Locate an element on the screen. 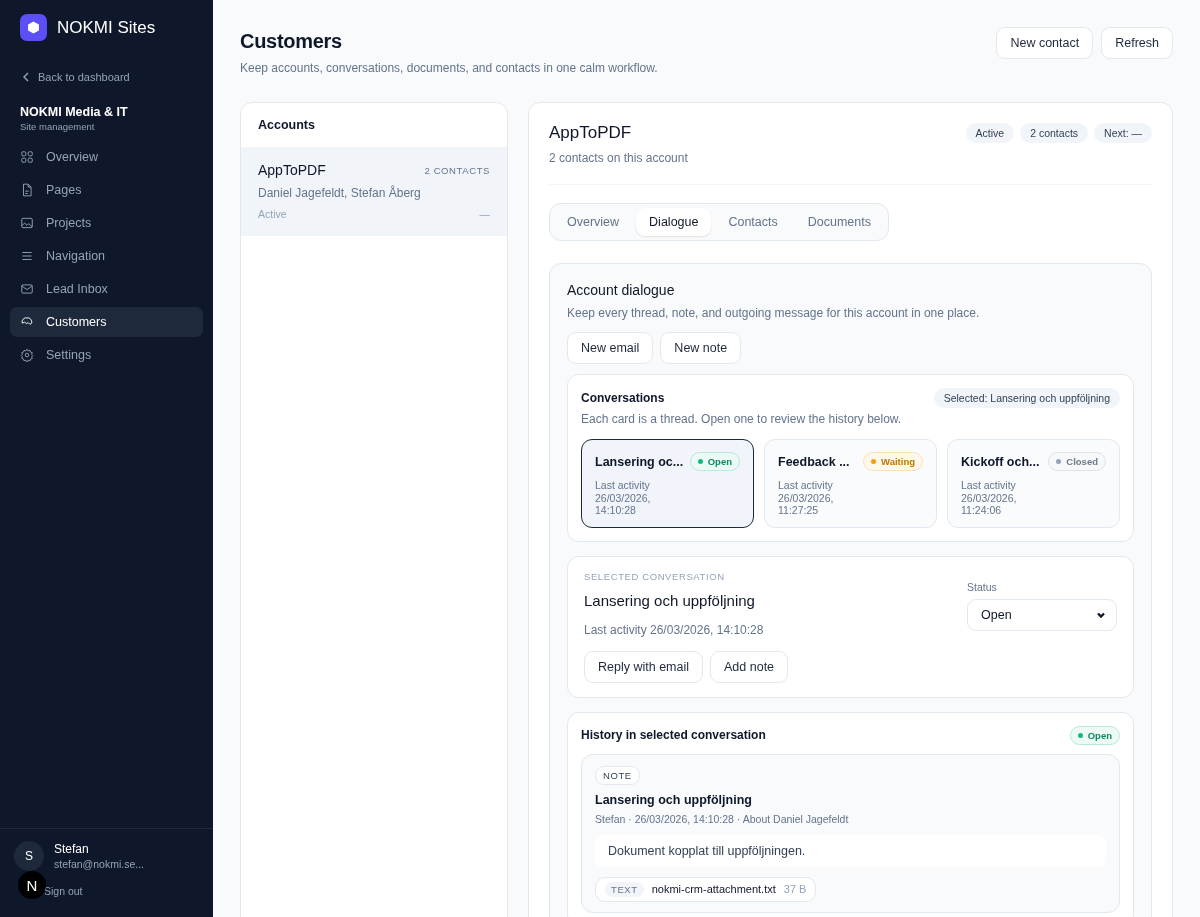 This screenshot has width=1200, height=917. file-size: 37 B is located at coordinates (795, 889).